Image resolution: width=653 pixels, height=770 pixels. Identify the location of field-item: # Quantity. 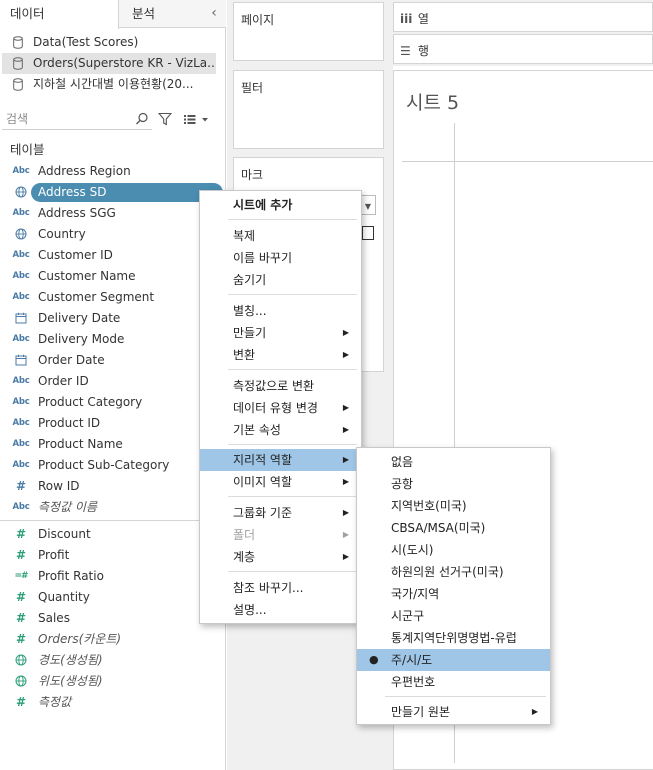
(113, 597).